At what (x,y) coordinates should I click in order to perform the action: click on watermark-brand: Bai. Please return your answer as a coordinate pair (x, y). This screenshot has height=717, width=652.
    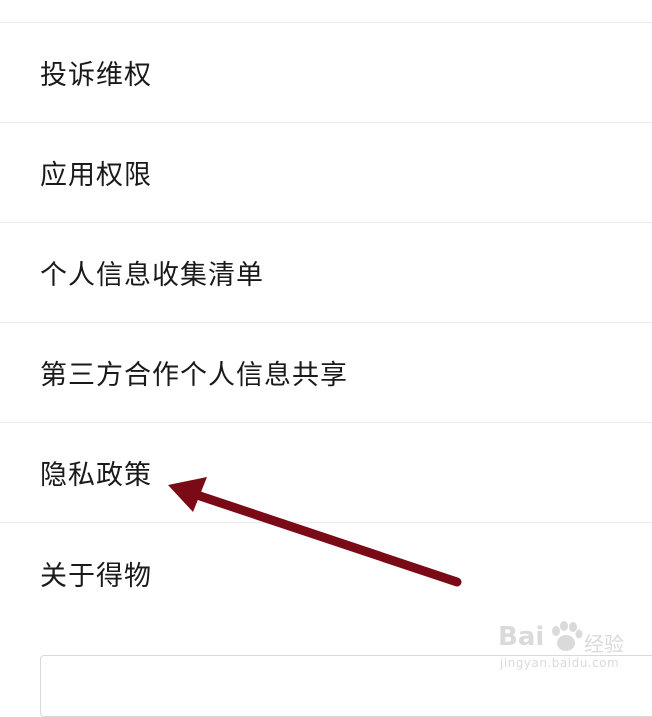
    Looking at the image, I should click on (521, 637).